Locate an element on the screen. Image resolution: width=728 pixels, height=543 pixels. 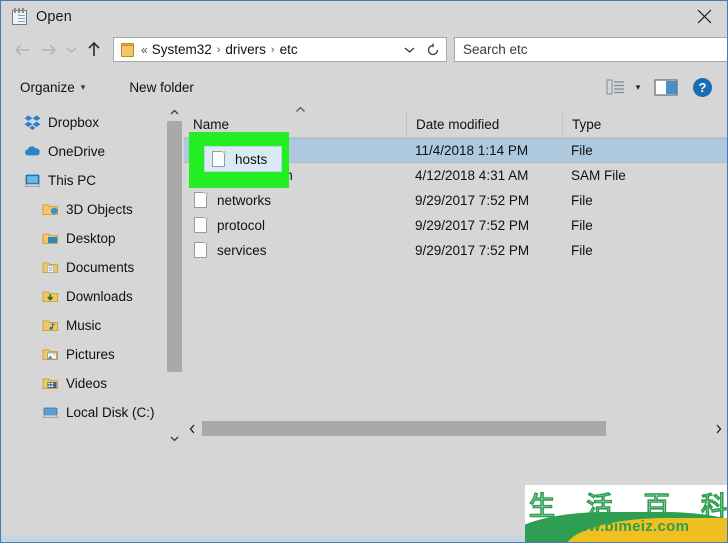
file-date-cell: 4/12/2018 4:31 AM is located at coordinates (472, 175).